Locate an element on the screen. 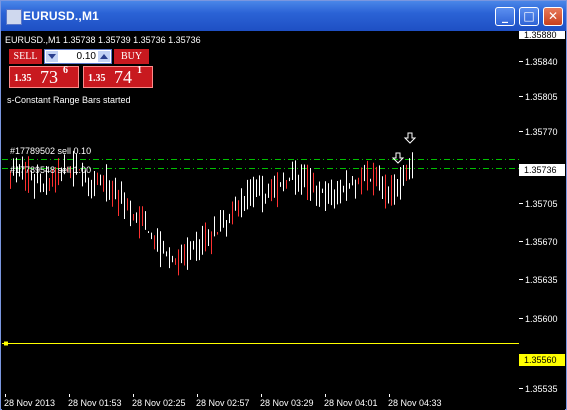 The height and width of the screenshot is (410, 567). price-axis-label: 1.35600 is located at coordinates (541, 319).